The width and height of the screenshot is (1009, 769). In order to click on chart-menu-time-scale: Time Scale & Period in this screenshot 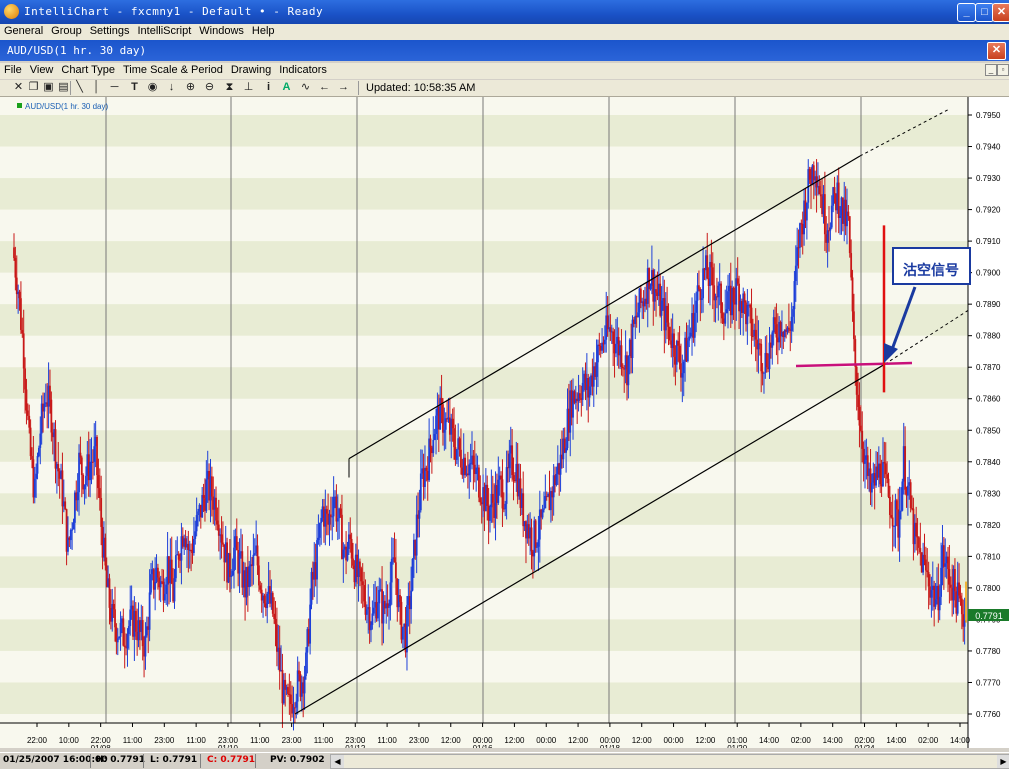, I will do `click(173, 70)`.